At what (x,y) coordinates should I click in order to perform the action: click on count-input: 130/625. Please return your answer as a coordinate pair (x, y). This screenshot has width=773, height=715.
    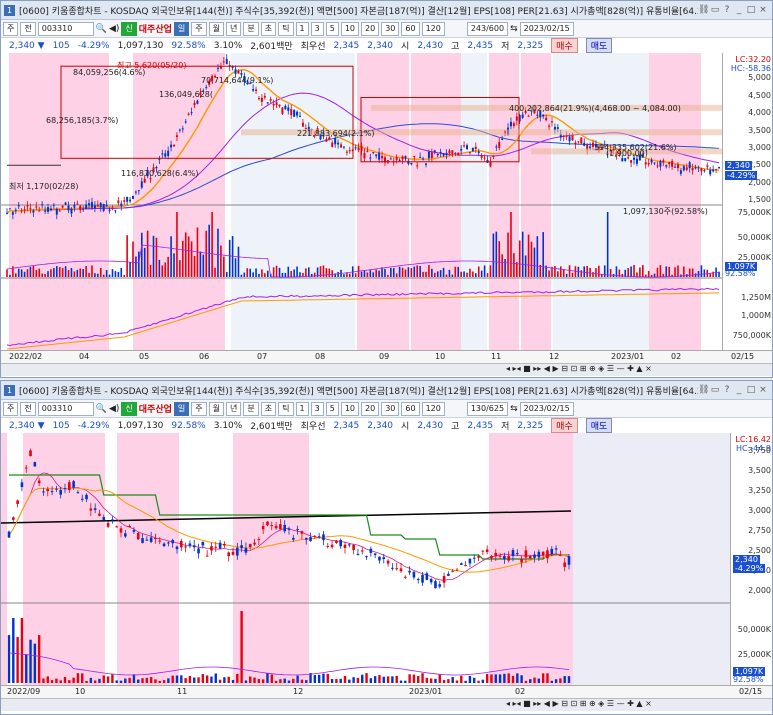
    Looking at the image, I should click on (487, 408).